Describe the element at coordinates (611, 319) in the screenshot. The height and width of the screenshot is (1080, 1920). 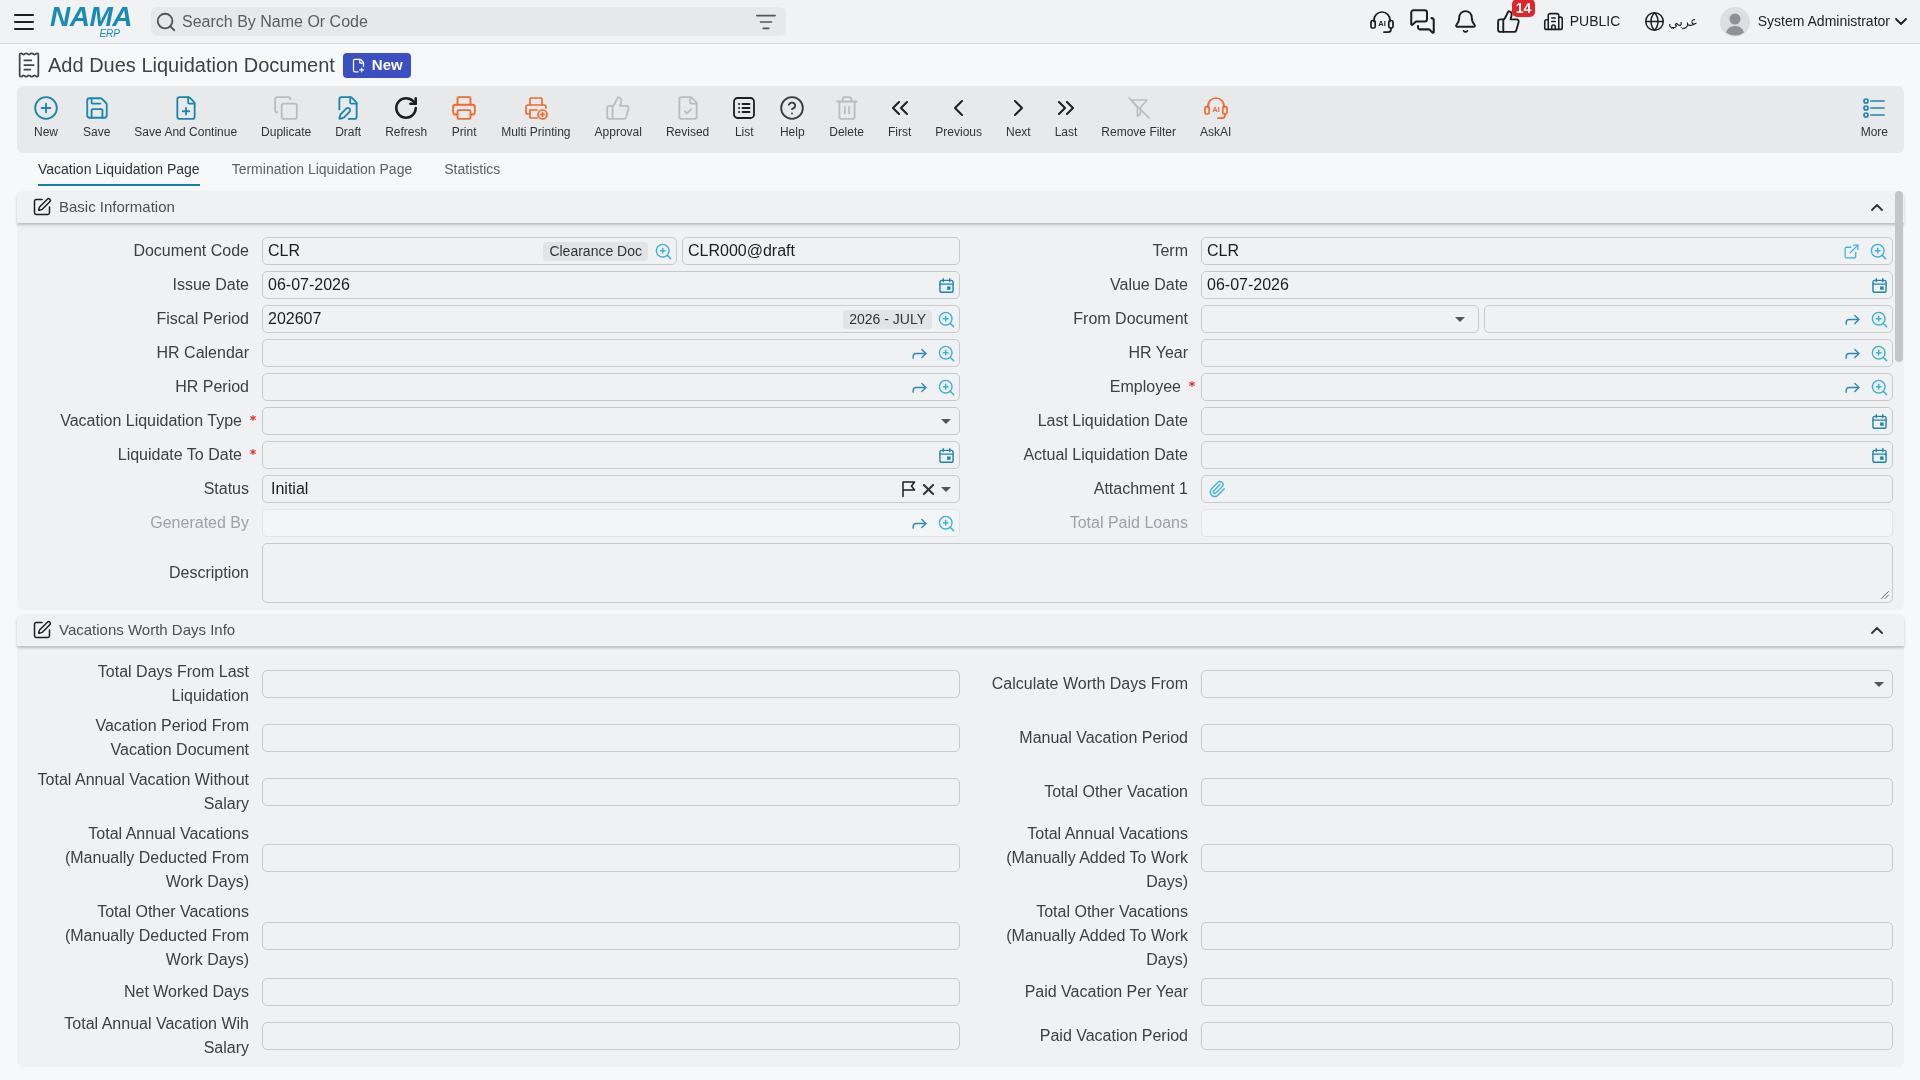
I see `lookup-field: 202607 2026 - JULY` at that location.